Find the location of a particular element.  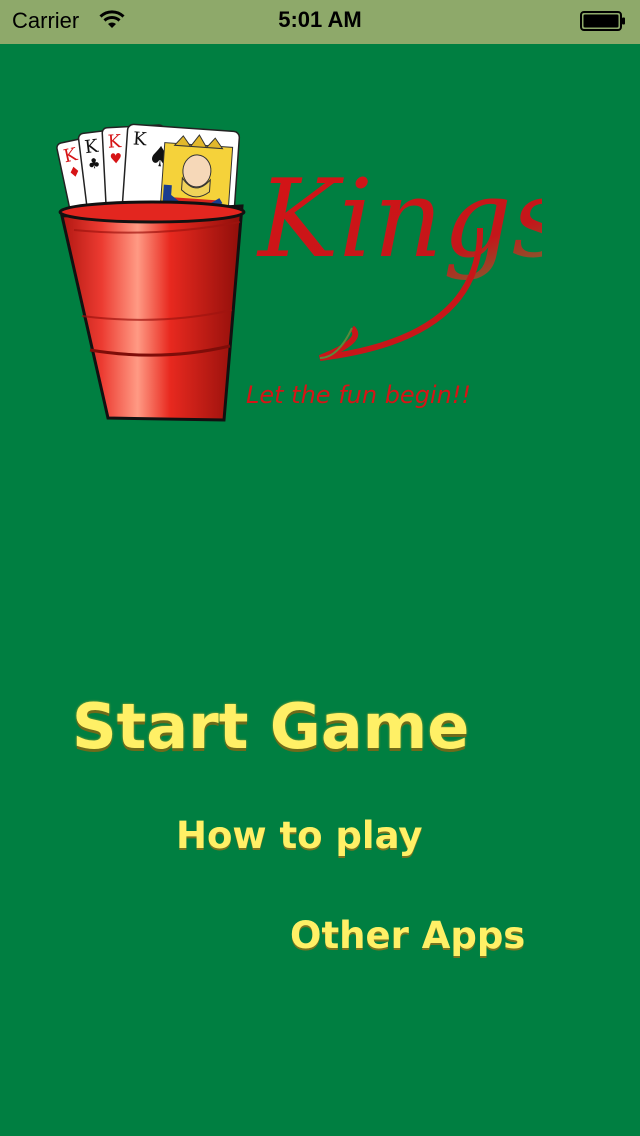

status-bar: Carrier 5:01 AM is located at coordinates (320, 22).